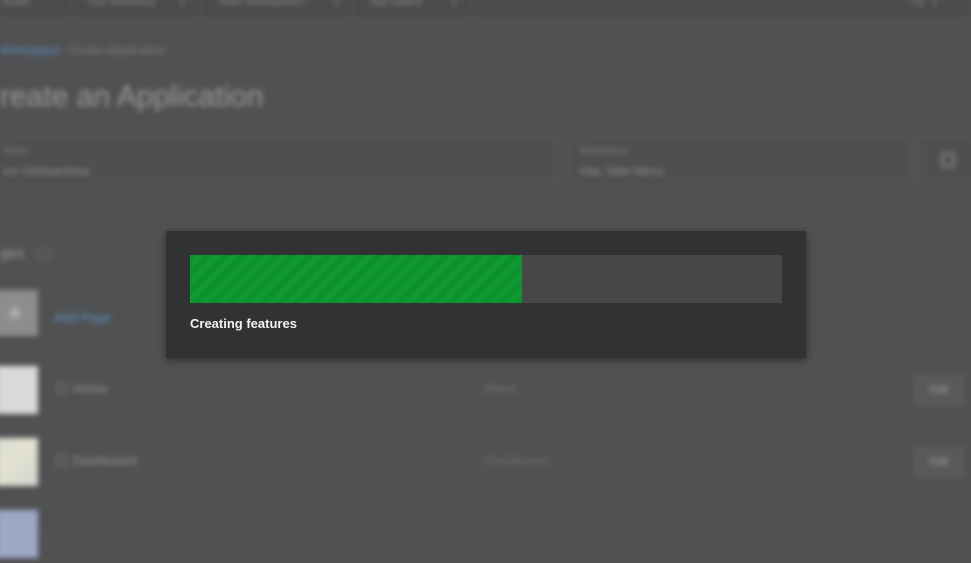 This screenshot has width=971, height=563. Describe the element at coordinates (918, 6) in the screenshot. I see `user-menu: Pg` at that location.